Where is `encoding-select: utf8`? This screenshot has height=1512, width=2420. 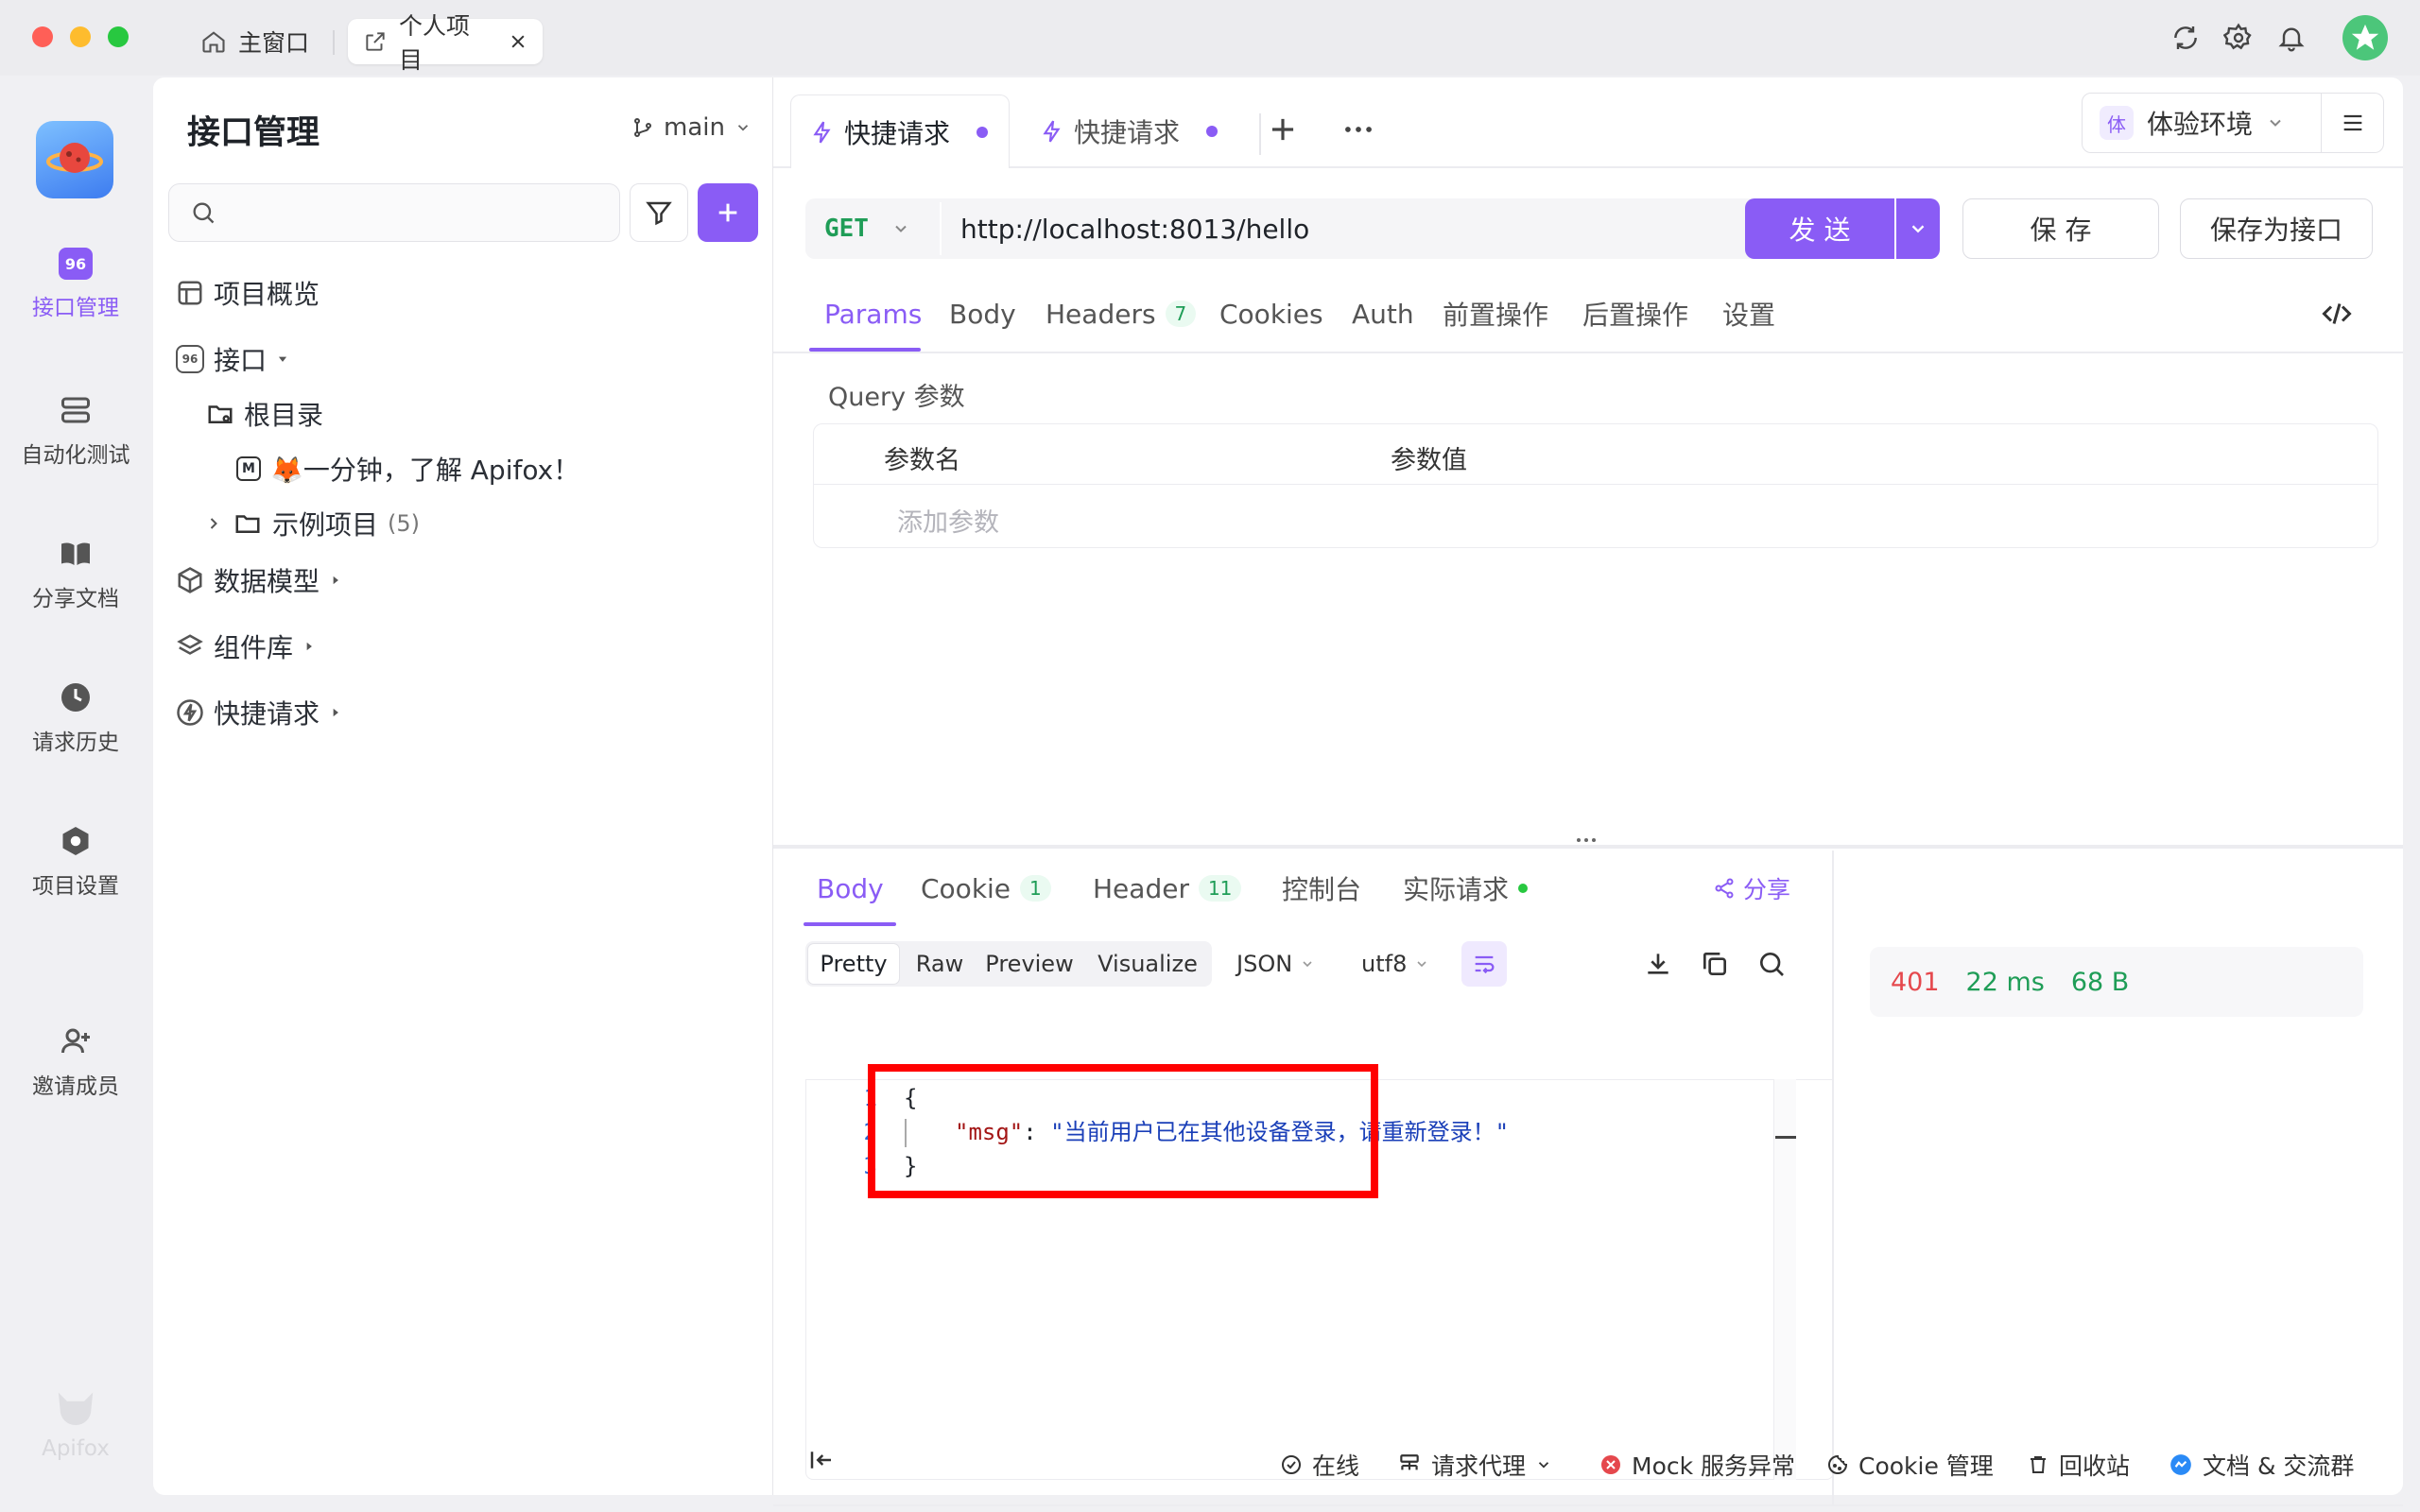 encoding-select: utf8 is located at coordinates (1395, 964).